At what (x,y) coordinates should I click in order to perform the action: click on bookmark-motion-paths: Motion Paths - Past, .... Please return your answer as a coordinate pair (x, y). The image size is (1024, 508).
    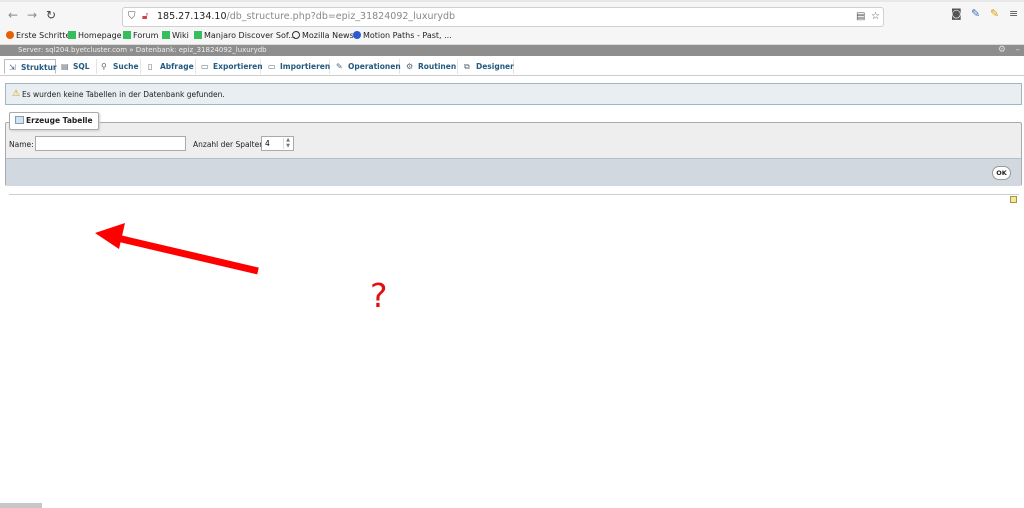
    Looking at the image, I should click on (402, 35).